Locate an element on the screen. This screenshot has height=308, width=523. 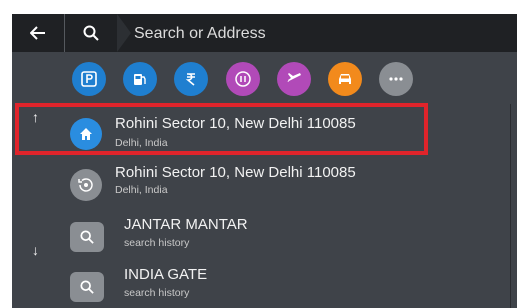
car-service-button is located at coordinates (345, 79).